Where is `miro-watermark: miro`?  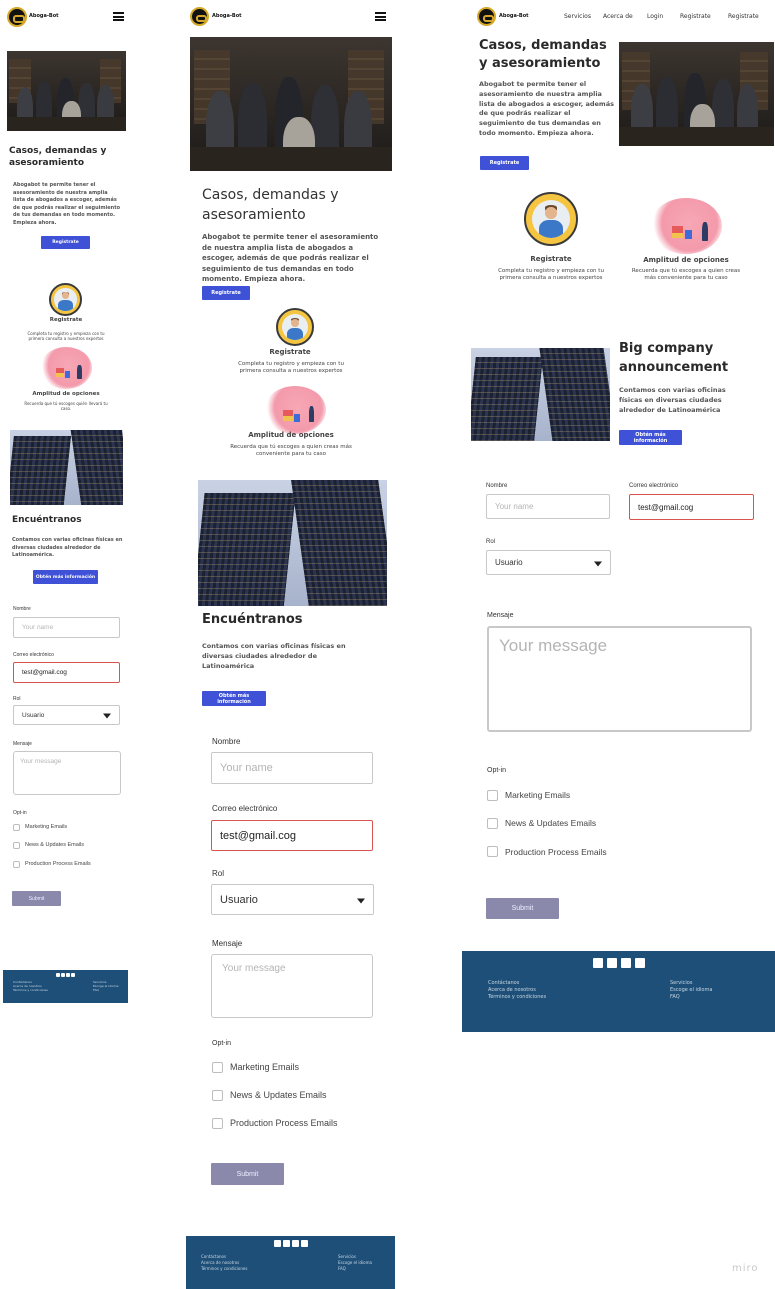
miro-watermark: miro is located at coordinates (745, 1268).